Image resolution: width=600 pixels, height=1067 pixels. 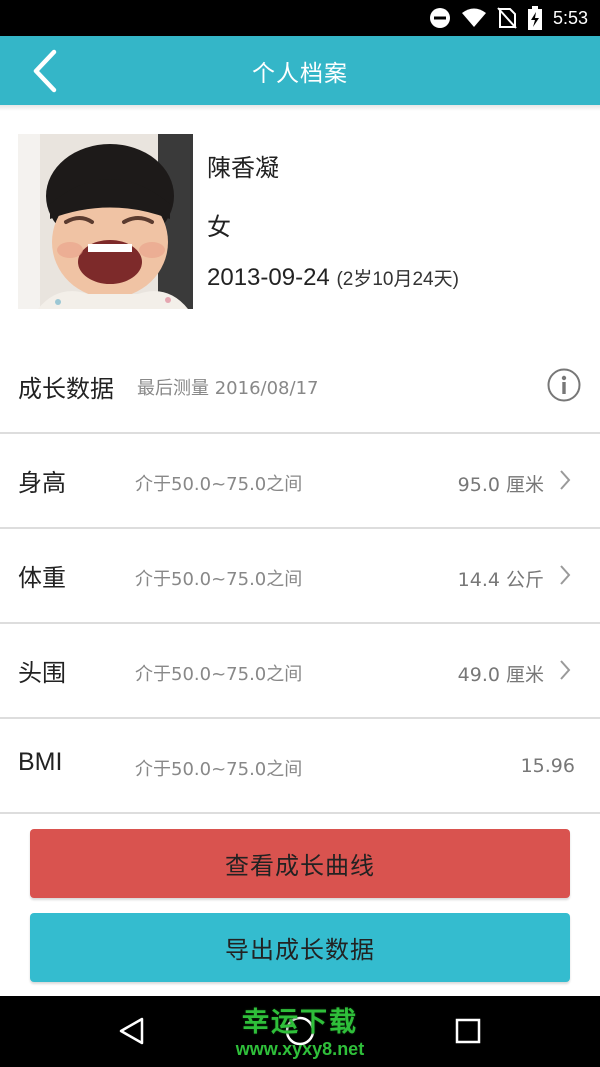 I want to click on back-button, so click(x=45, y=71).